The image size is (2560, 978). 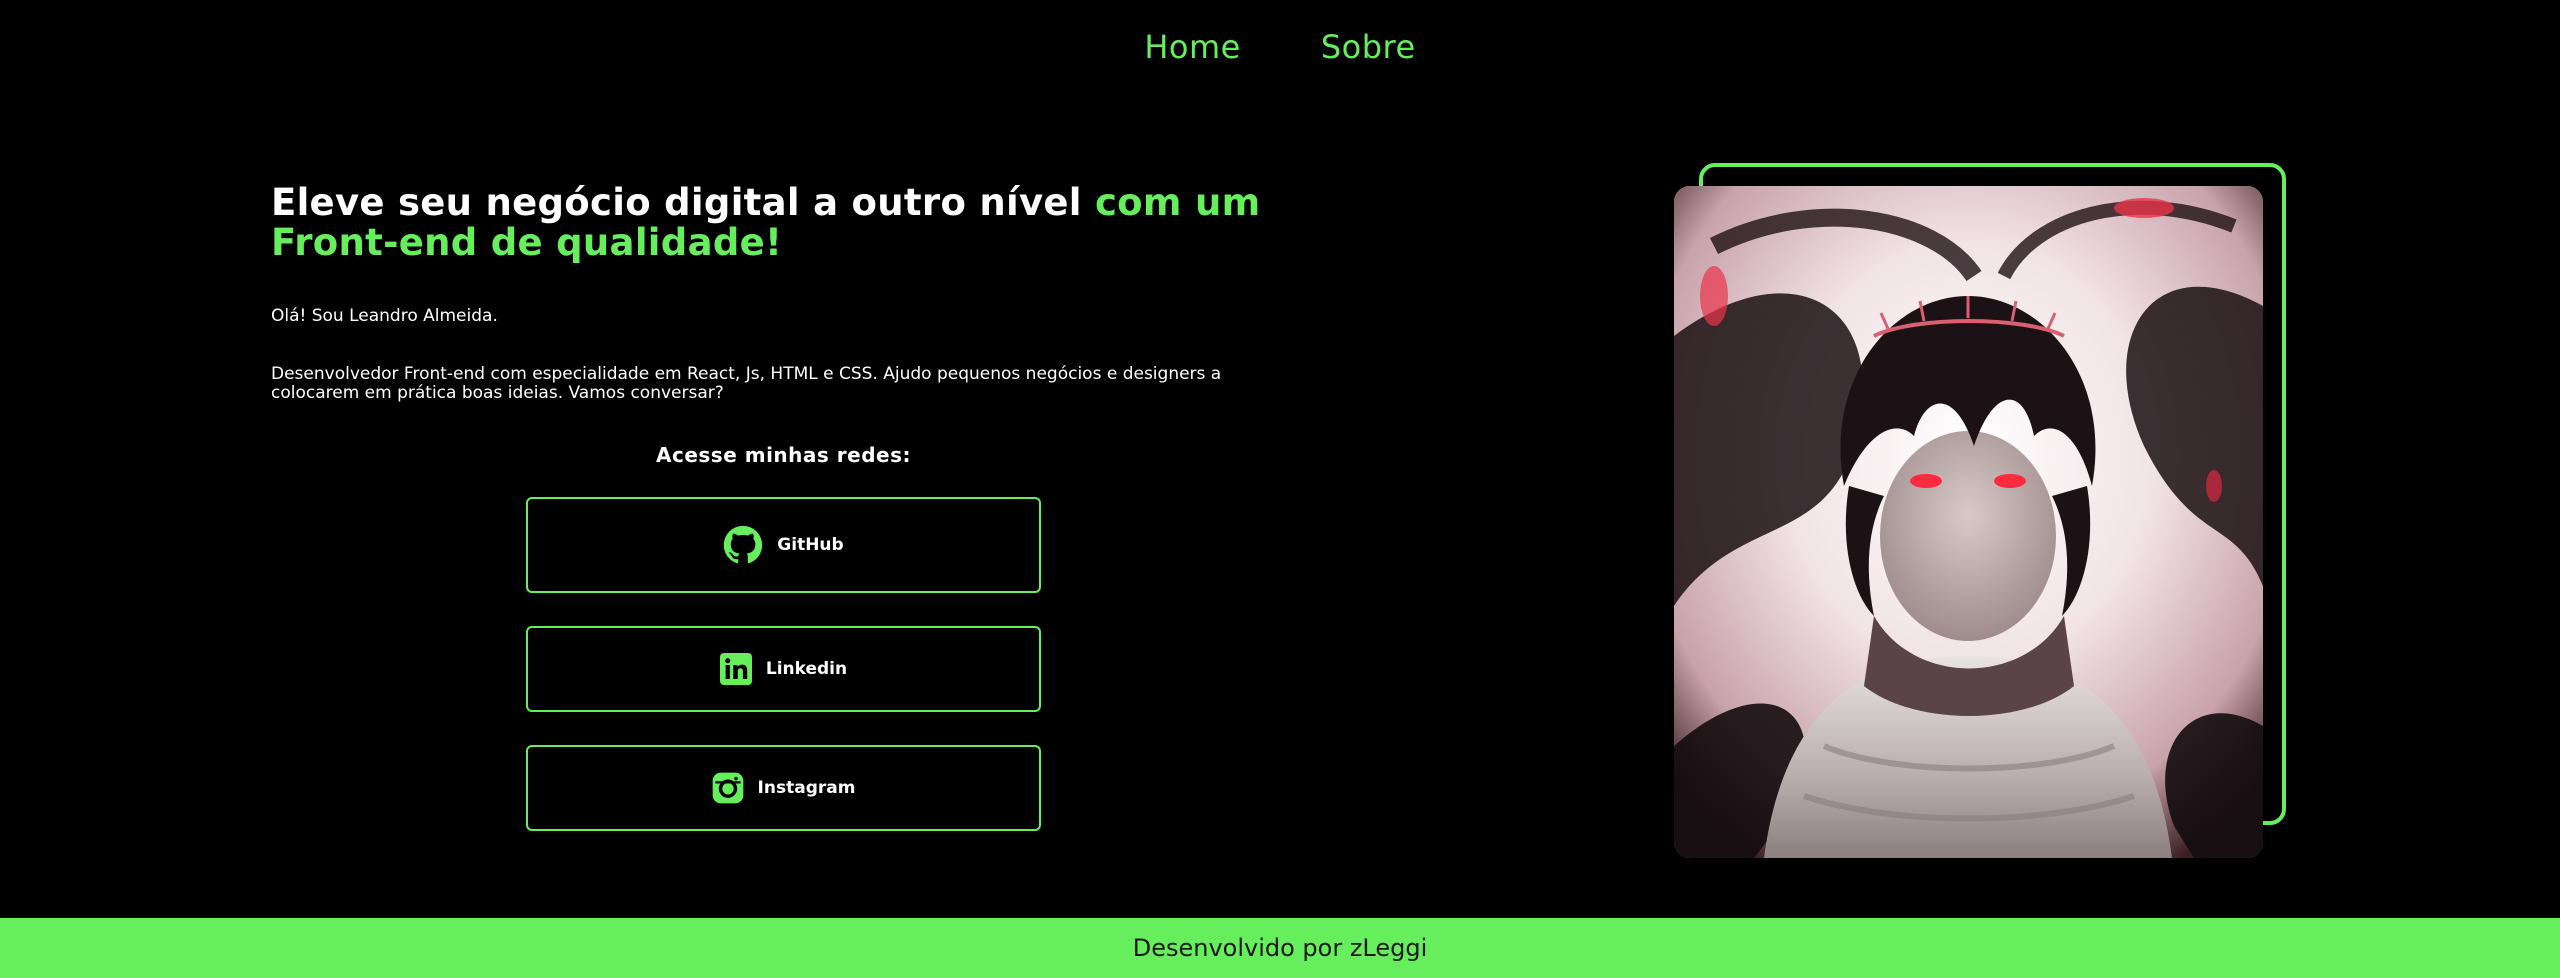 I want to click on footer-text: Desenvolvido por zLeggi, so click(x=1280, y=948).